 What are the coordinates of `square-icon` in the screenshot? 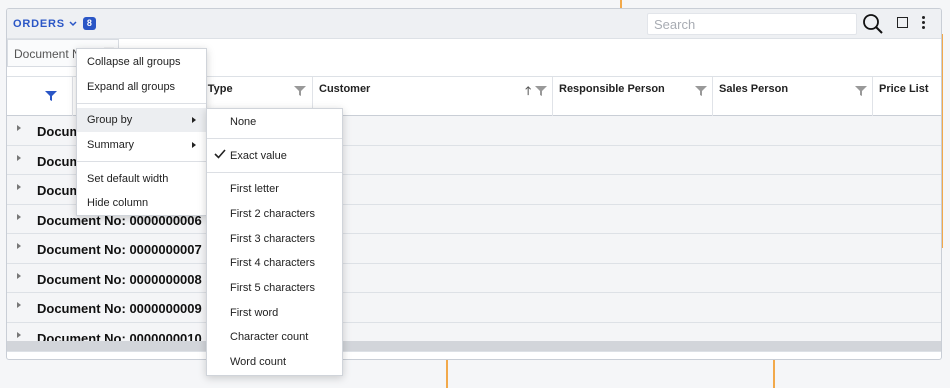 It's located at (902, 22).